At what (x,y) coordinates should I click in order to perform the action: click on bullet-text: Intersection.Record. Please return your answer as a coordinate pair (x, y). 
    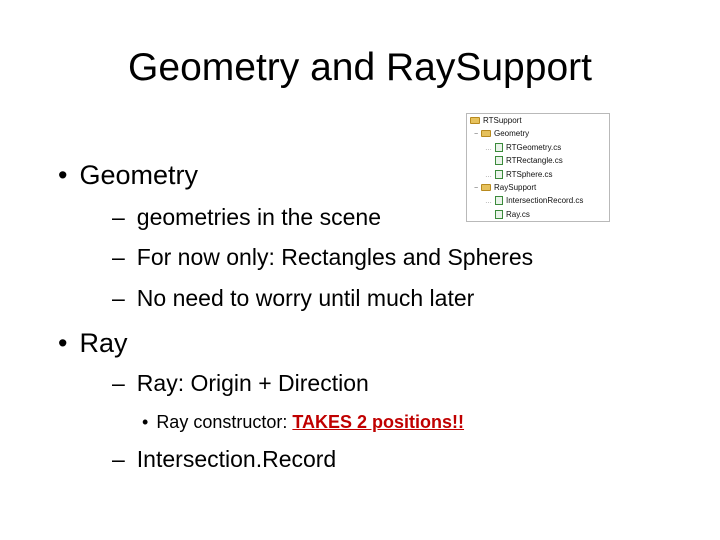
    Looking at the image, I should click on (236, 459).